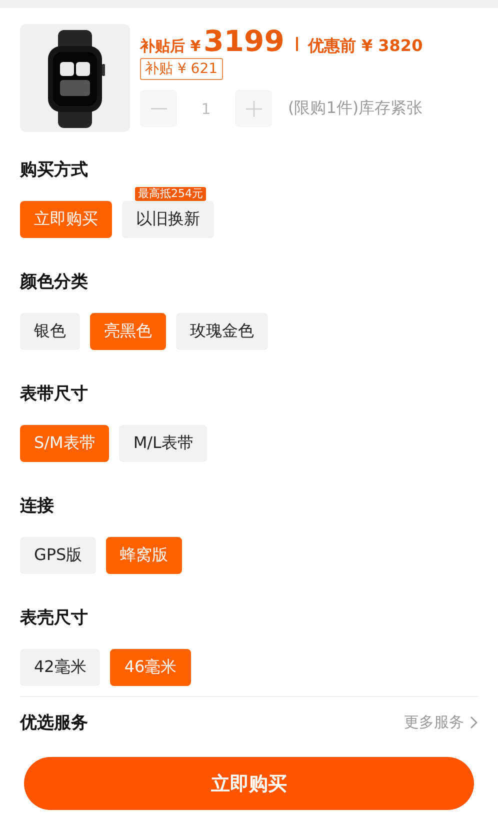 The image size is (498, 825). I want to click on option-button: 玫瑰金色, so click(222, 331).